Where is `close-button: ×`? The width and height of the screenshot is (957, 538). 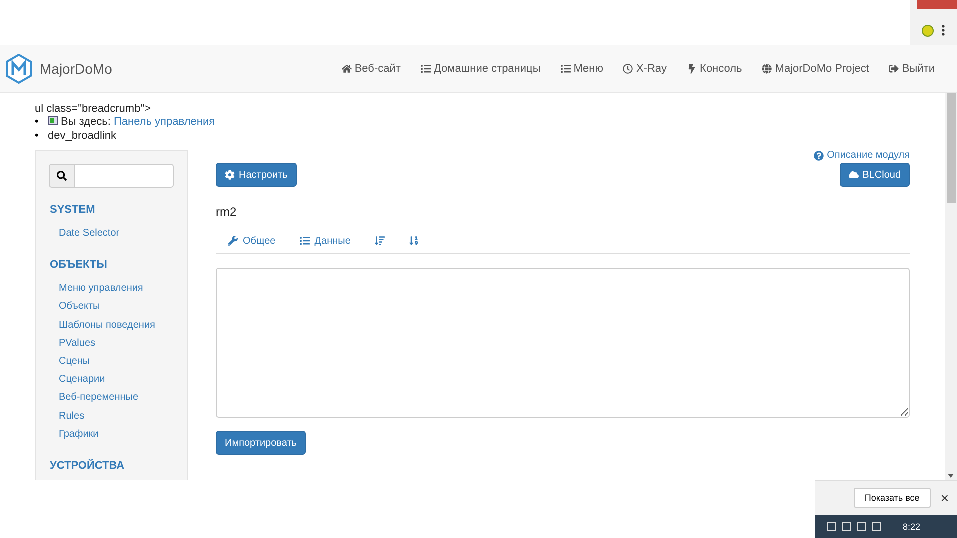
close-button: × is located at coordinates (944, 498).